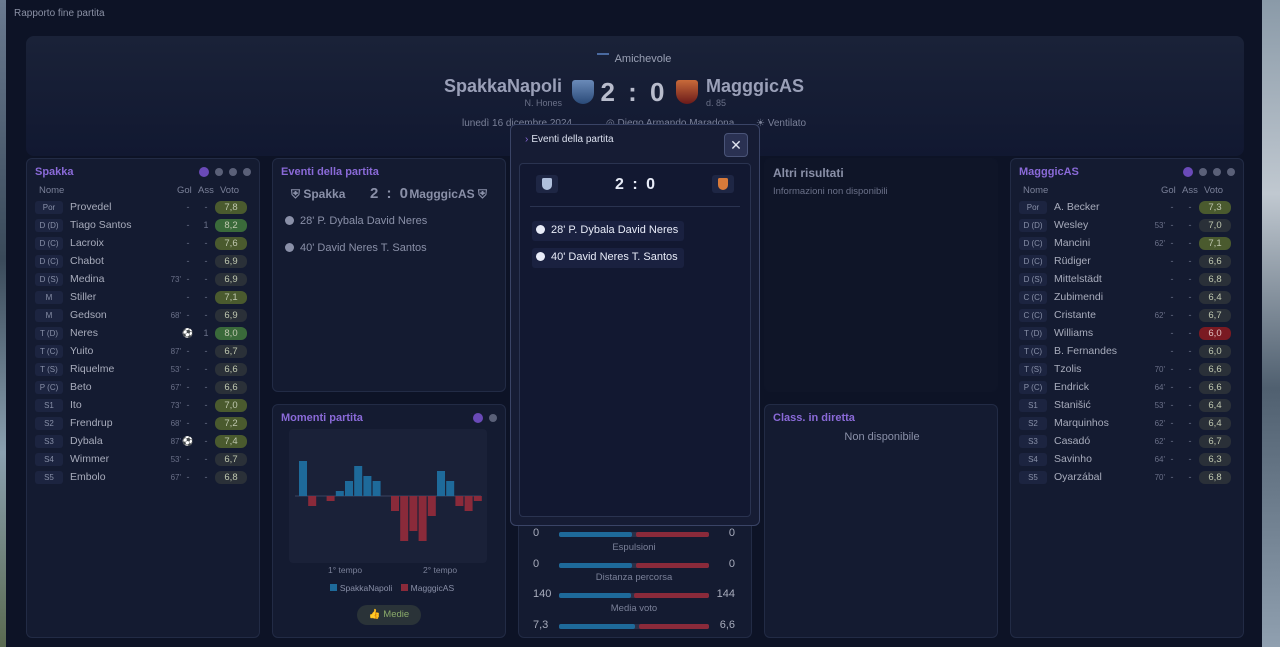 The image size is (1280, 647). What do you see at coordinates (736, 145) in the screenshot?
I see `close-button: ✕` at bounding box center [736, 145].